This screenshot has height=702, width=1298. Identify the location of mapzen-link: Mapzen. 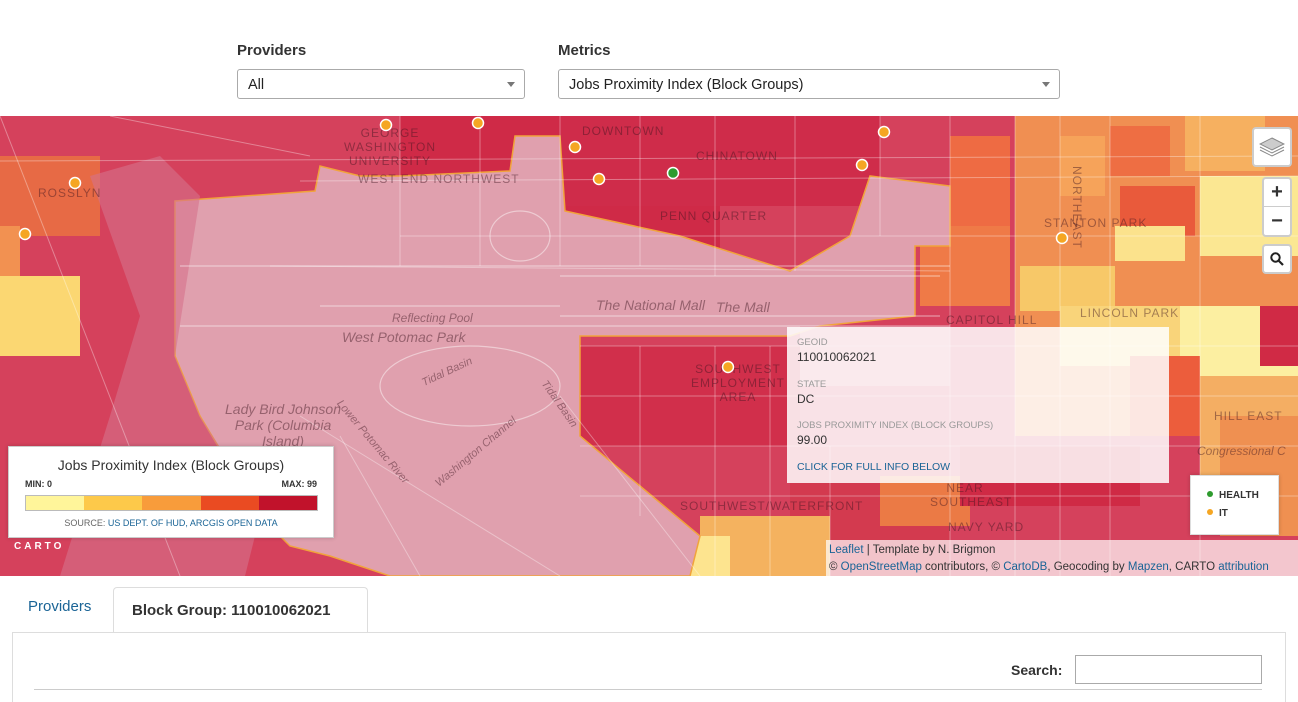
(1148, 567).